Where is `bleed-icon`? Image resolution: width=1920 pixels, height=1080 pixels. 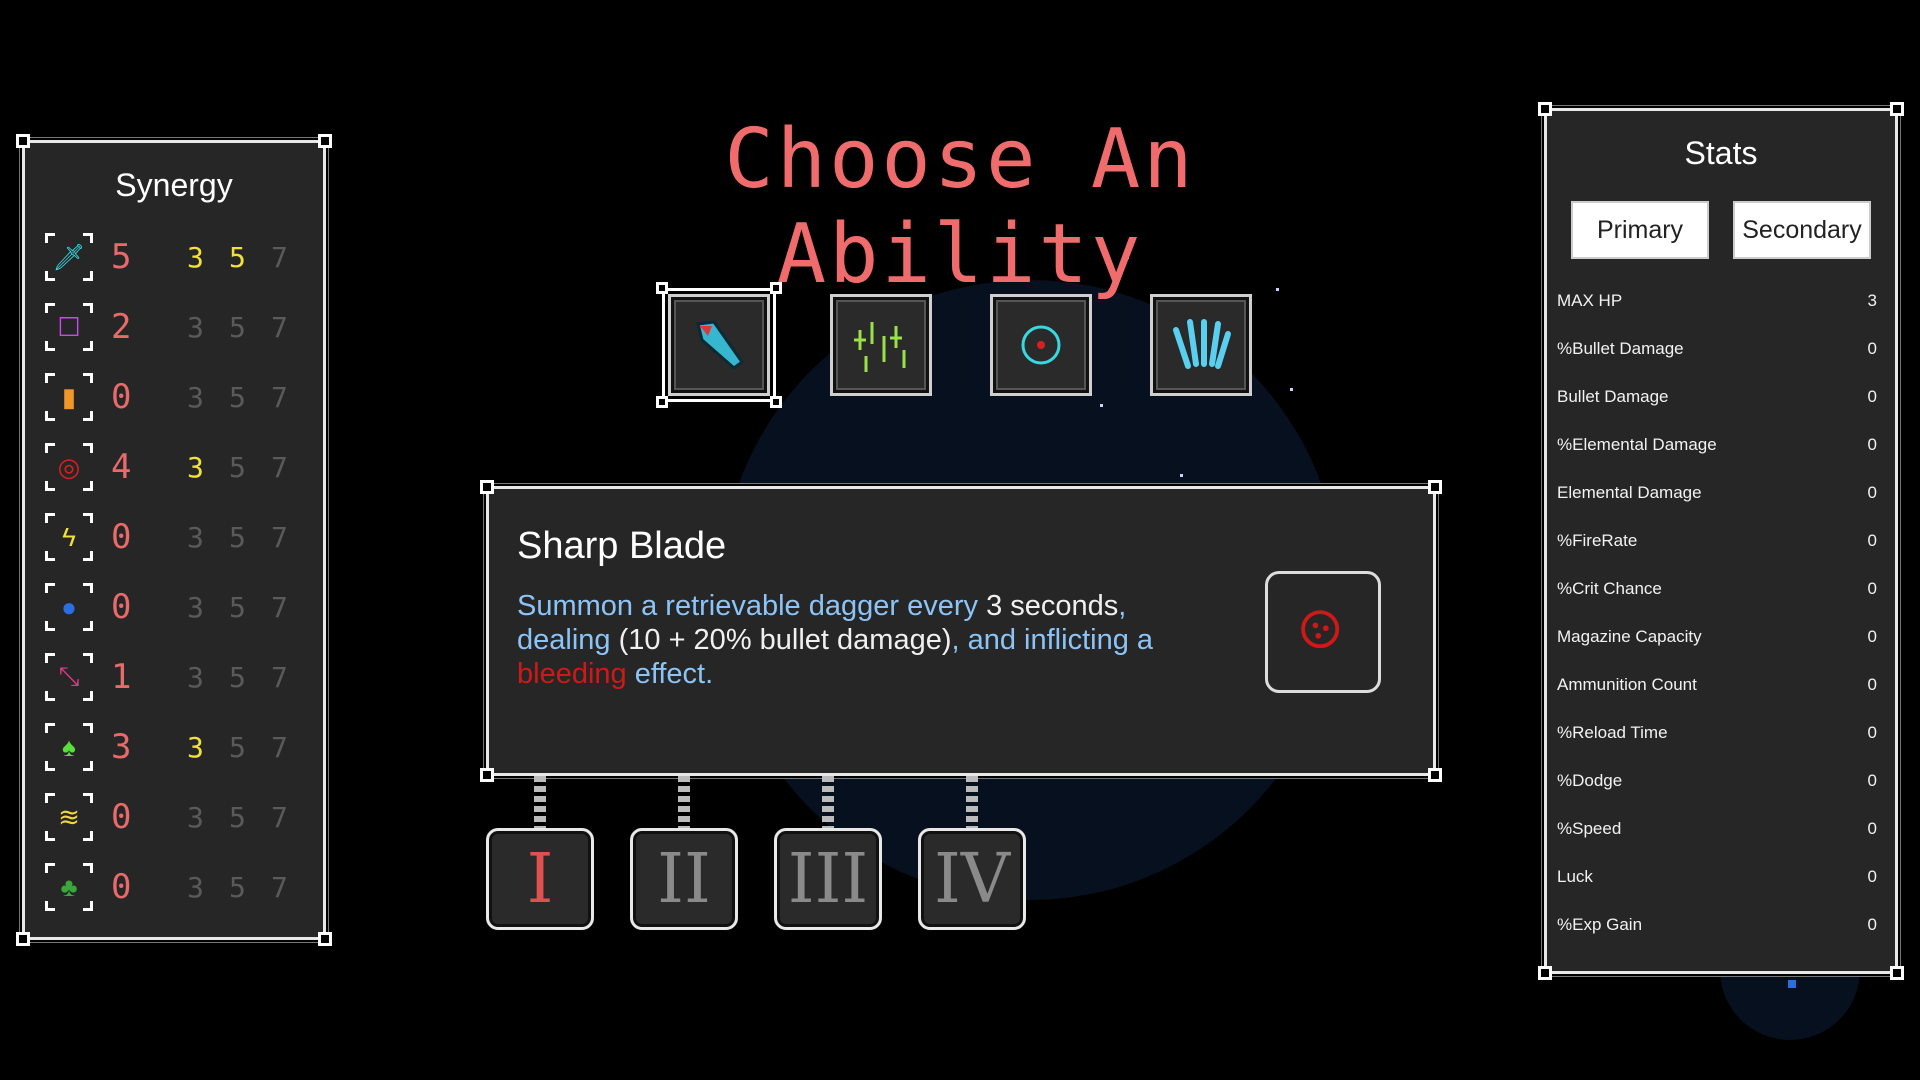 bleed-icon is located at coordinates (1320, 629).